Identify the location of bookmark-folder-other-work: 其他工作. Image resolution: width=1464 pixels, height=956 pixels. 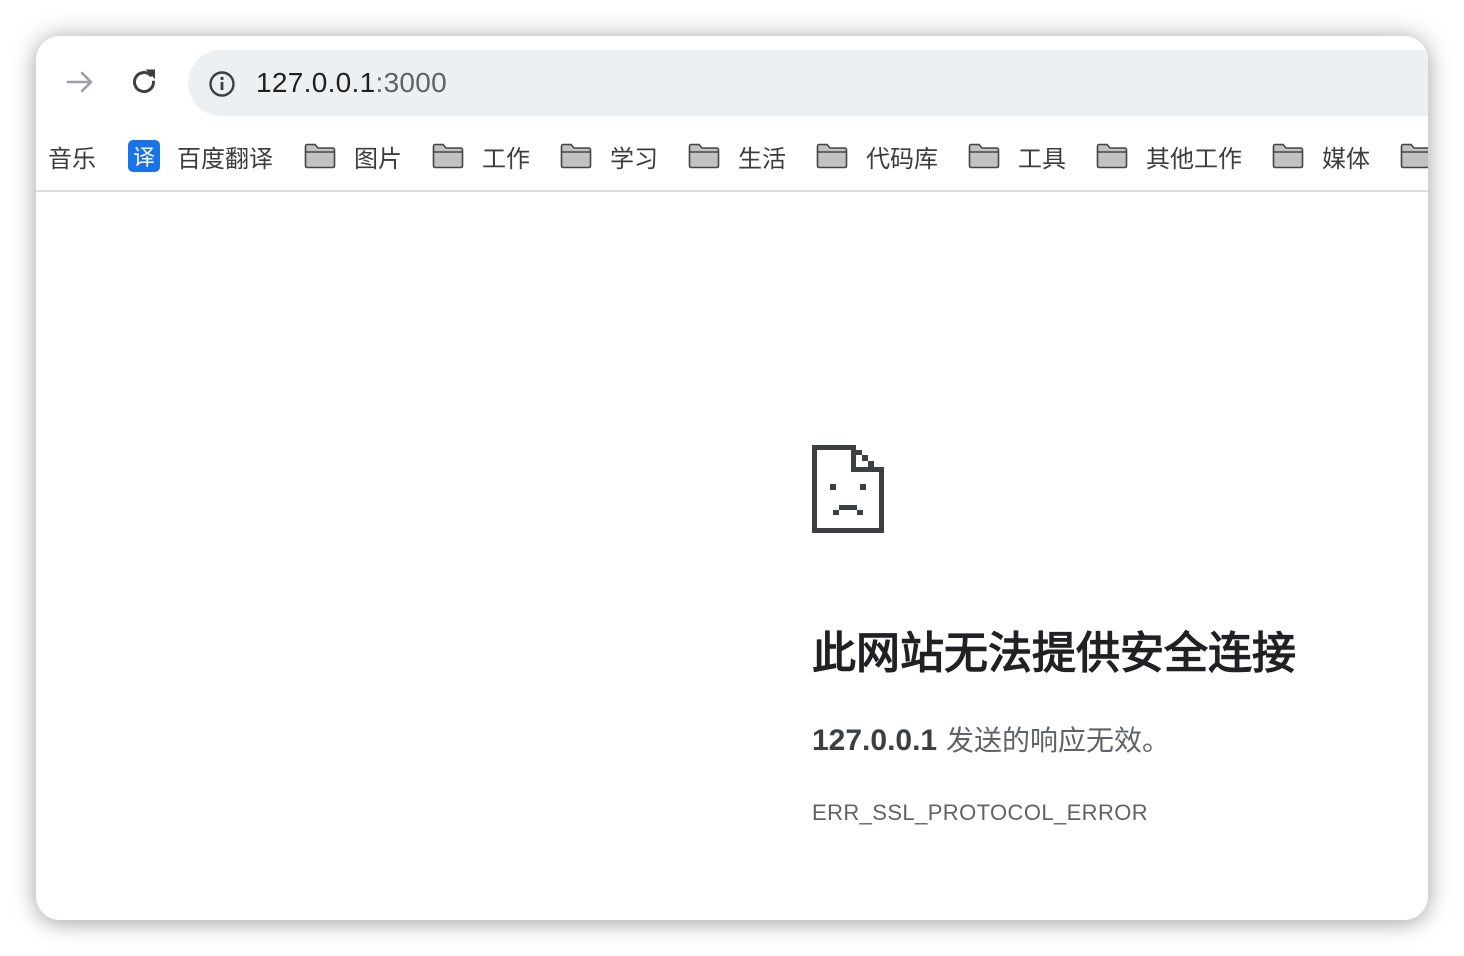
(1169, 156).